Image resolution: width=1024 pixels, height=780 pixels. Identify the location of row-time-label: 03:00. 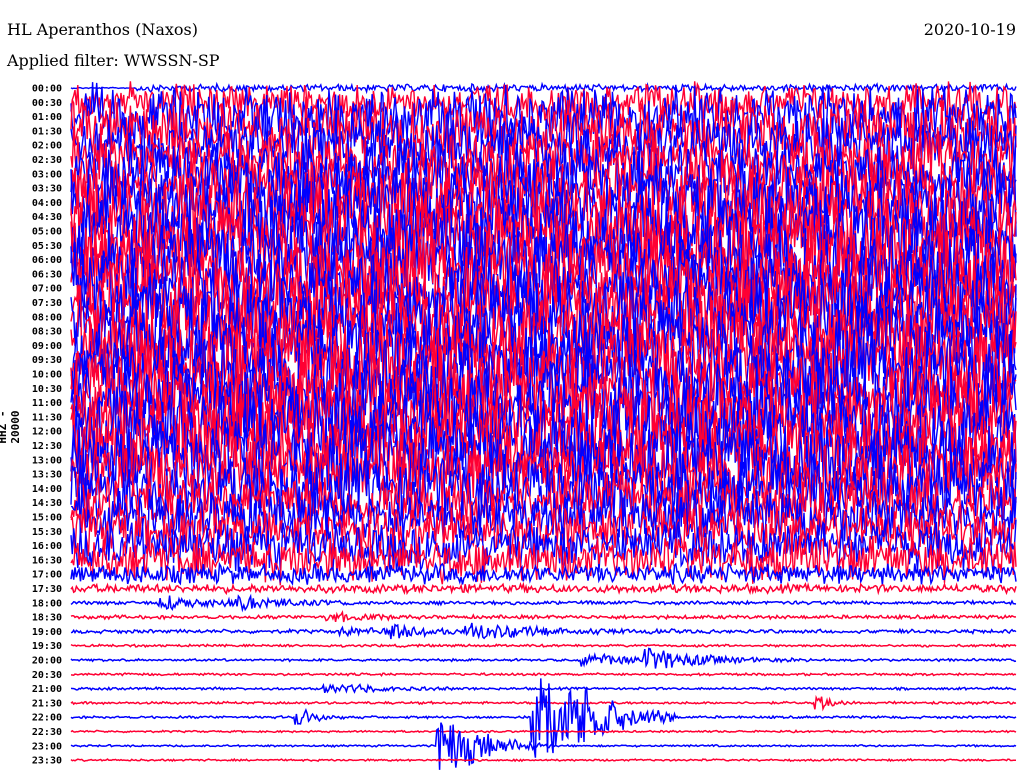
(47, 174).